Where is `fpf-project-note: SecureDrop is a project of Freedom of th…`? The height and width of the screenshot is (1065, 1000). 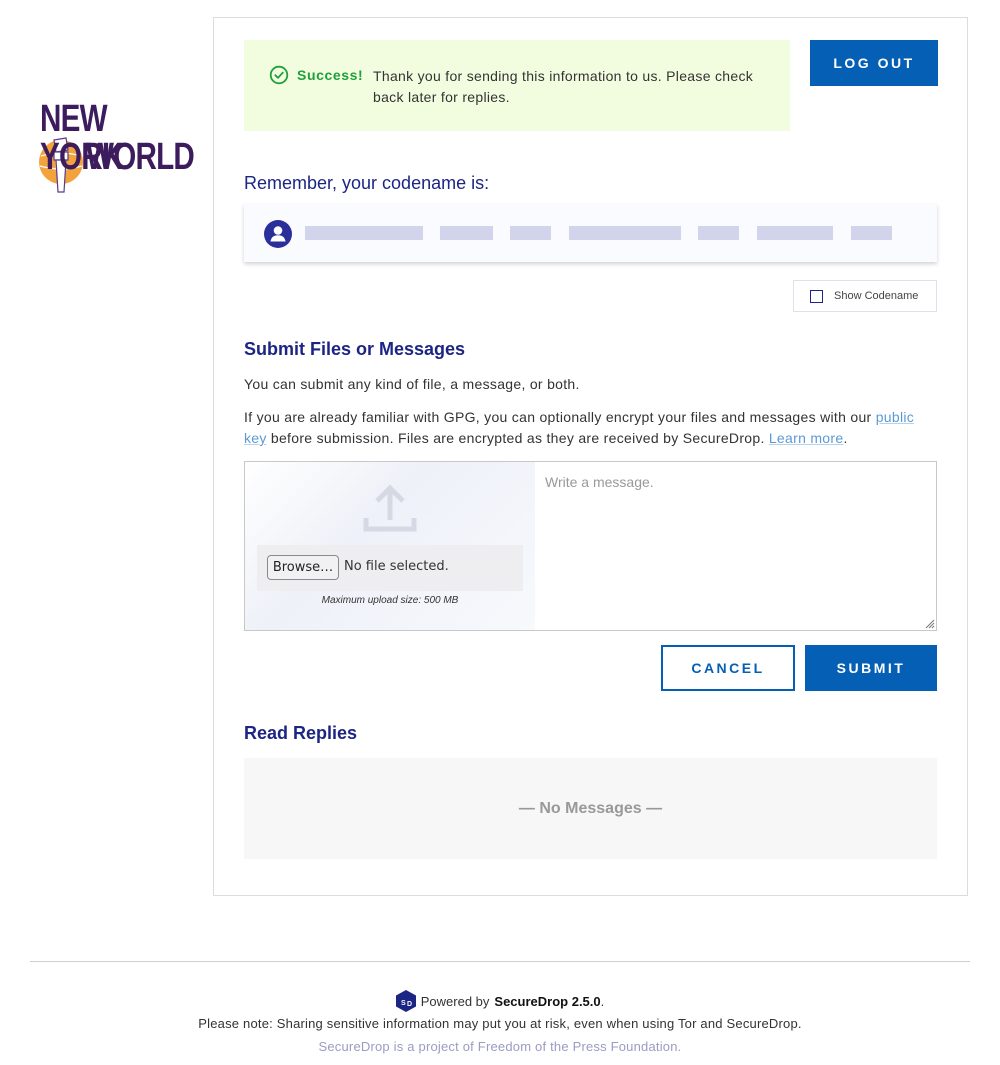 fpf-project-note: SecureDrop is a project of Freedom of th… is located at coordinates (500, 1046).